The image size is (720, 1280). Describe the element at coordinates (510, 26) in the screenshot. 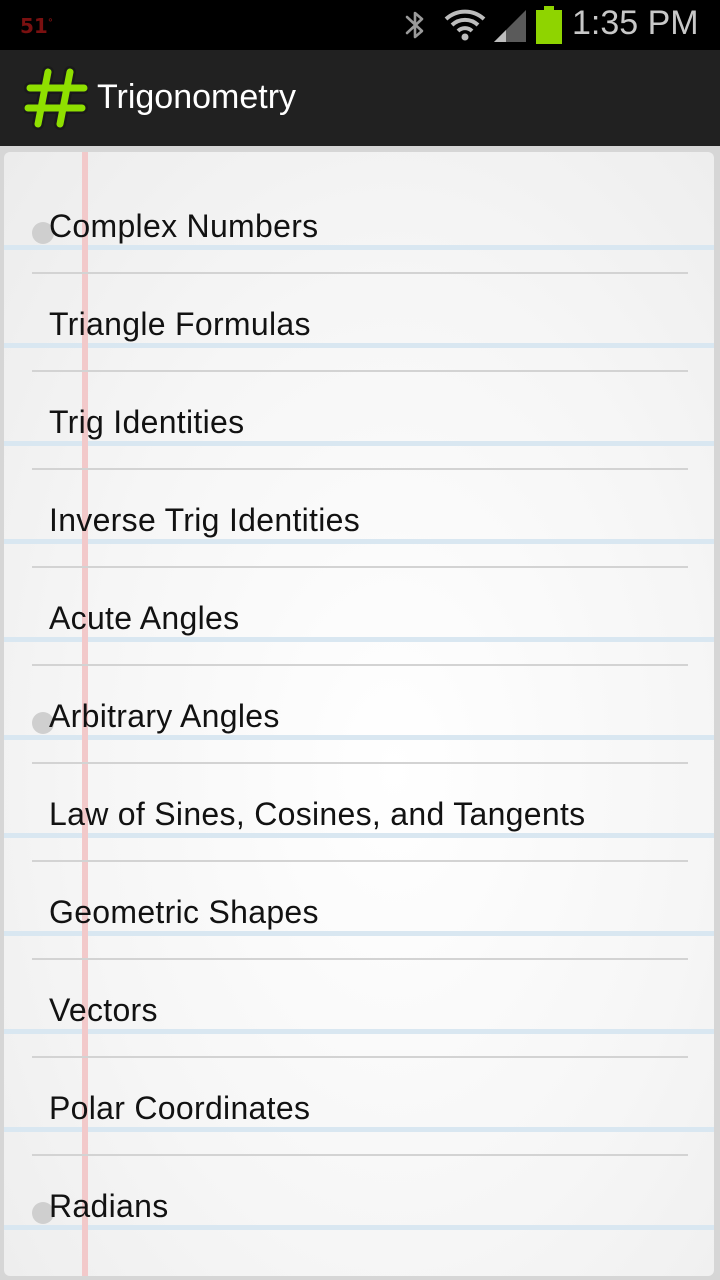

I see `signal-icon` at that location.